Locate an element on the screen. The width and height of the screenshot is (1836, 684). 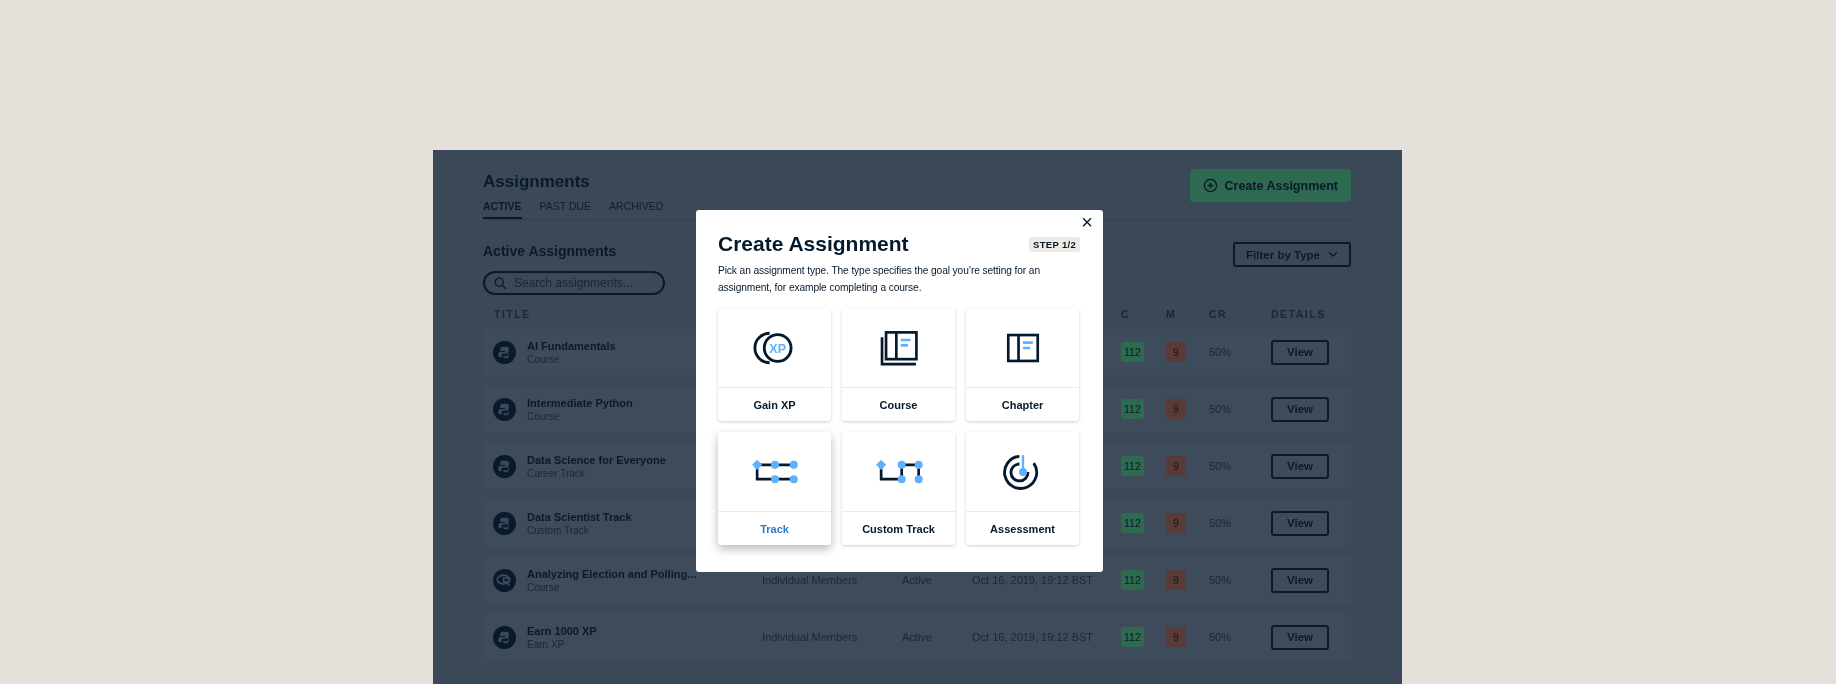
assignment-type-card: Chapter is located at coordinates (1022, 364).